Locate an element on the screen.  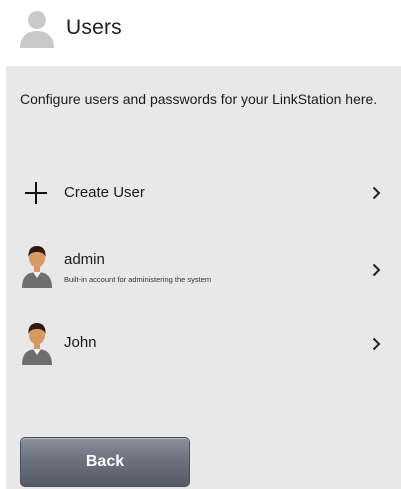
user-row-john: John is located at coordinates (203, 345).